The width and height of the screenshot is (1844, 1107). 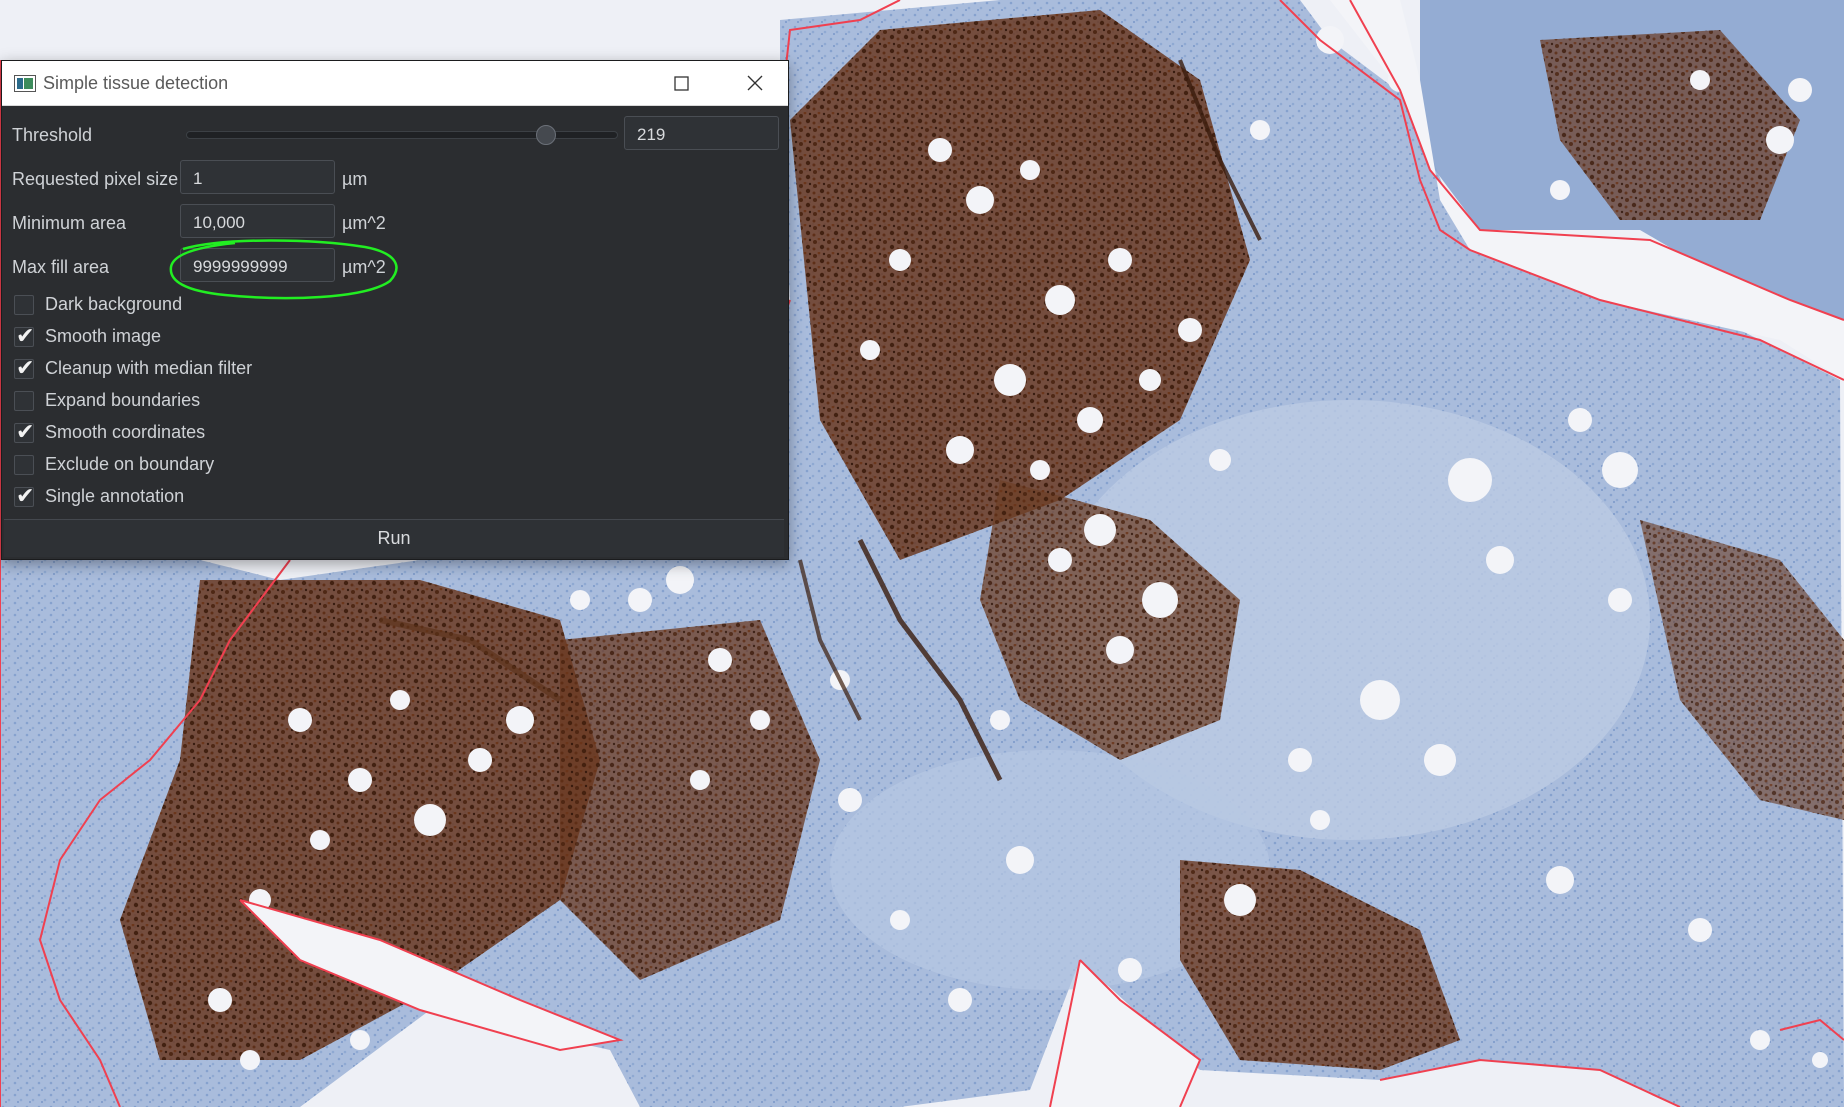 What do you see at coordinates (130, 464) in the screenshot?
I see `exclude-on-boundary-label: Exclude on boundary` at bounding box center [130, 464].